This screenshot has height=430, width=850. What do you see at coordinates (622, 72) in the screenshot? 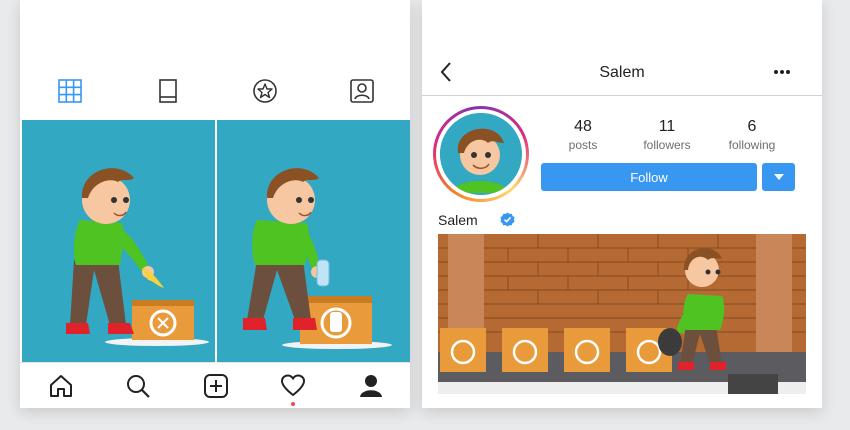
I see `page-title: Salem` at bounding box center [622, 72].